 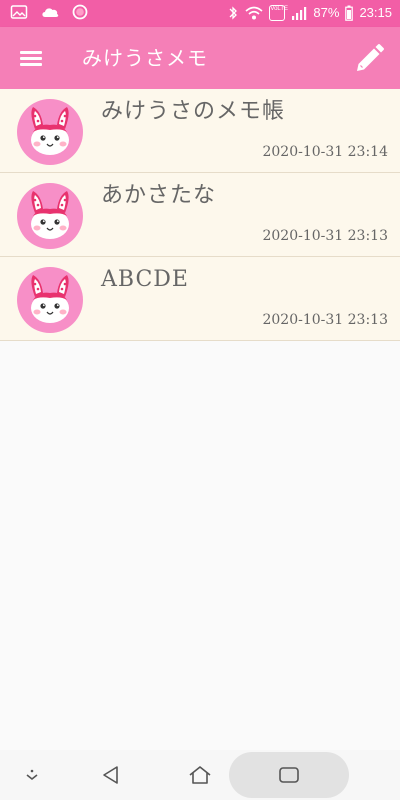 I want to click on status-bar-right: VoLTE 87% 23:15, so click(x=309, y=13).